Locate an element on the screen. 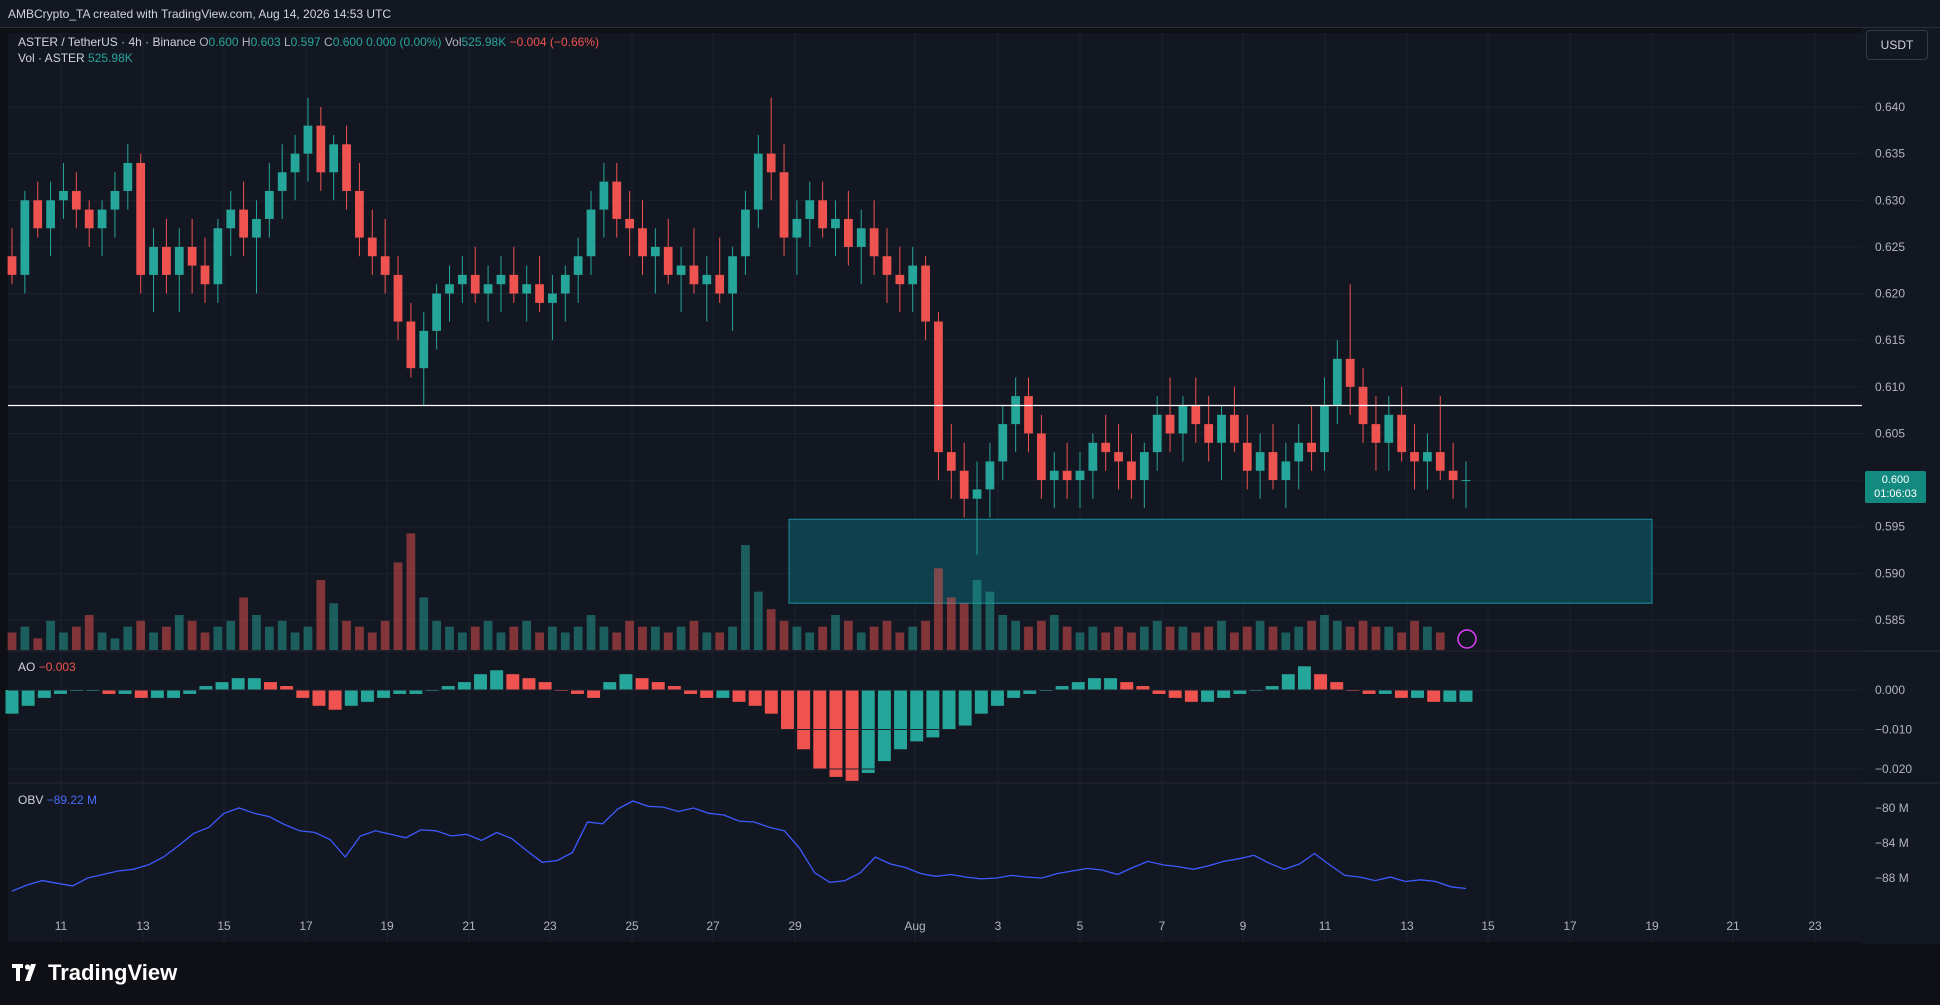  volume-value: 525.98K is located at coordinates (484, 42).